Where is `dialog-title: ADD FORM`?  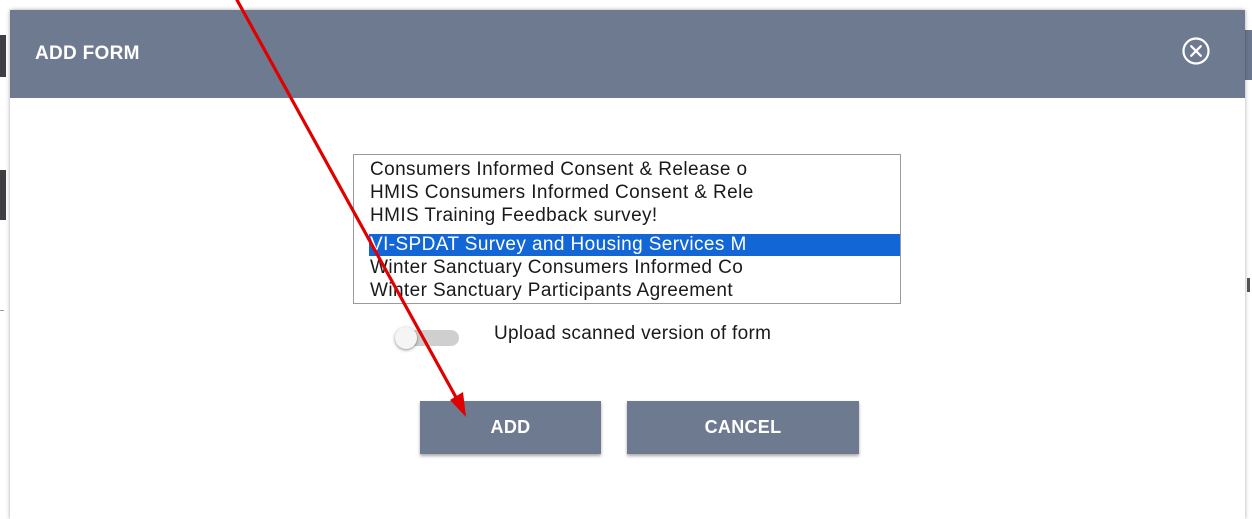 dialog-title: ADD FORM is located at coordinates (87, 53).